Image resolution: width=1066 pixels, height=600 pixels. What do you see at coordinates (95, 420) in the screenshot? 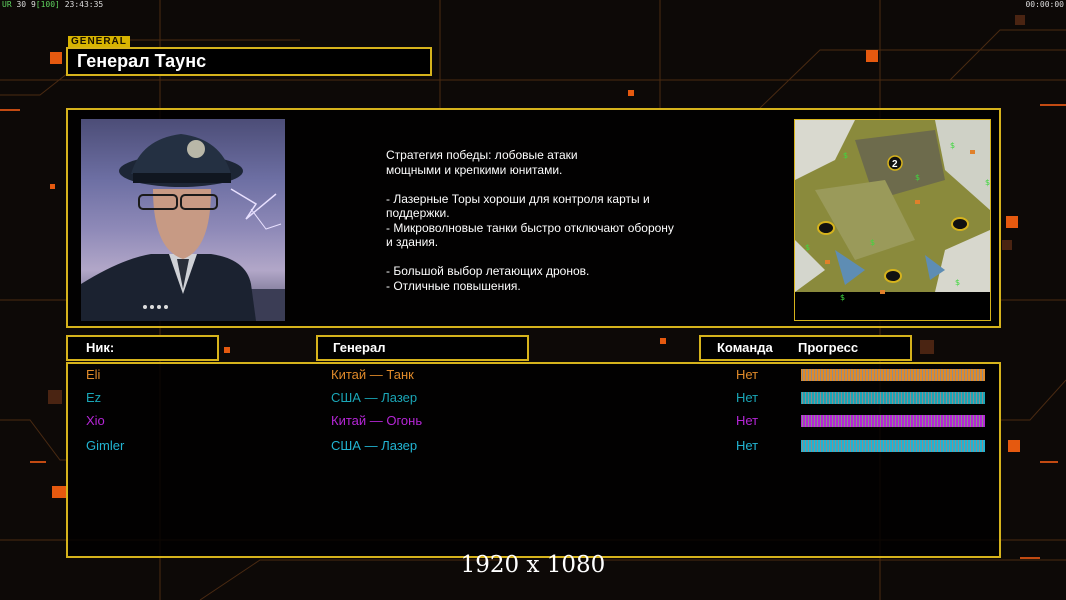
I see `player-nick: Xio` at bounding box center [95, 420].